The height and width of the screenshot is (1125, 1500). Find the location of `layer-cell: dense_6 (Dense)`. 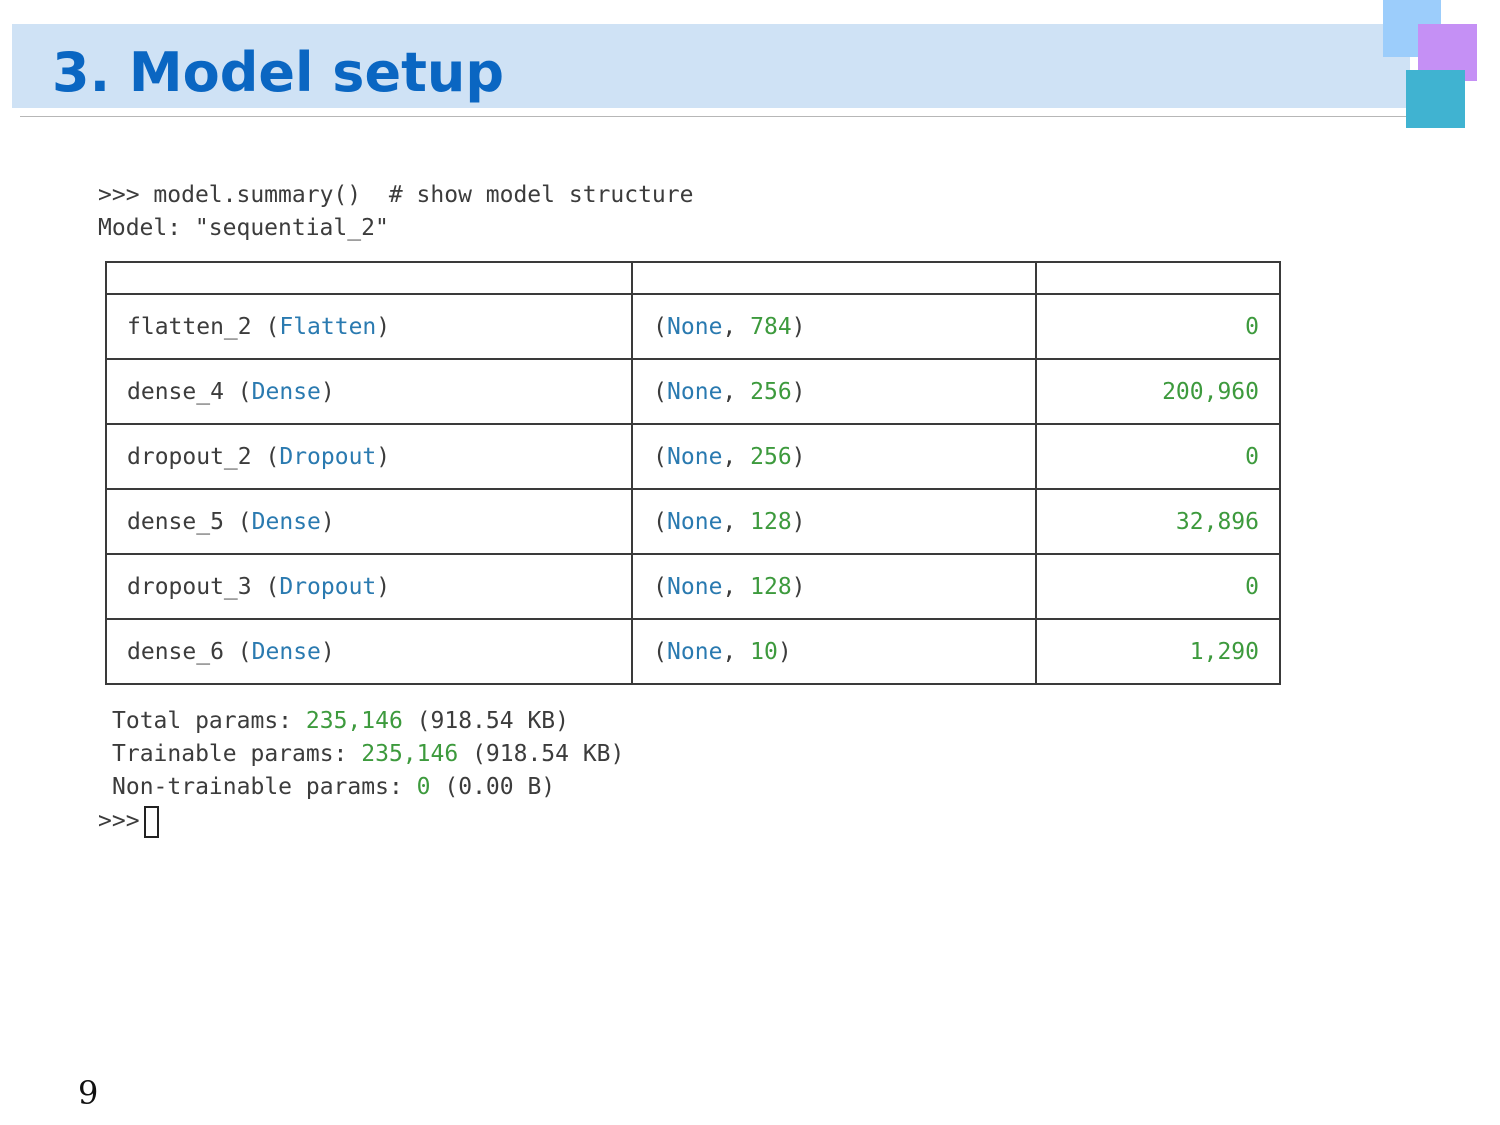

layer-cell: dense_6 (Dense) is located at coordinates (369, 651).